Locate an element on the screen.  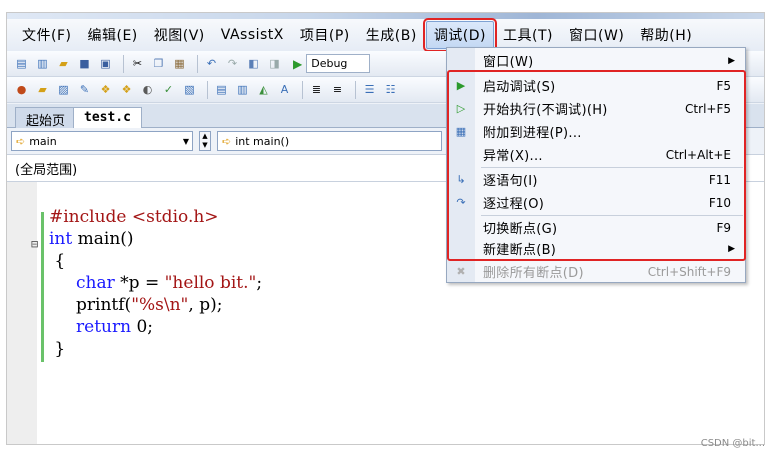
function-combo: ➪ int main() is located at coordinates (329, 141).